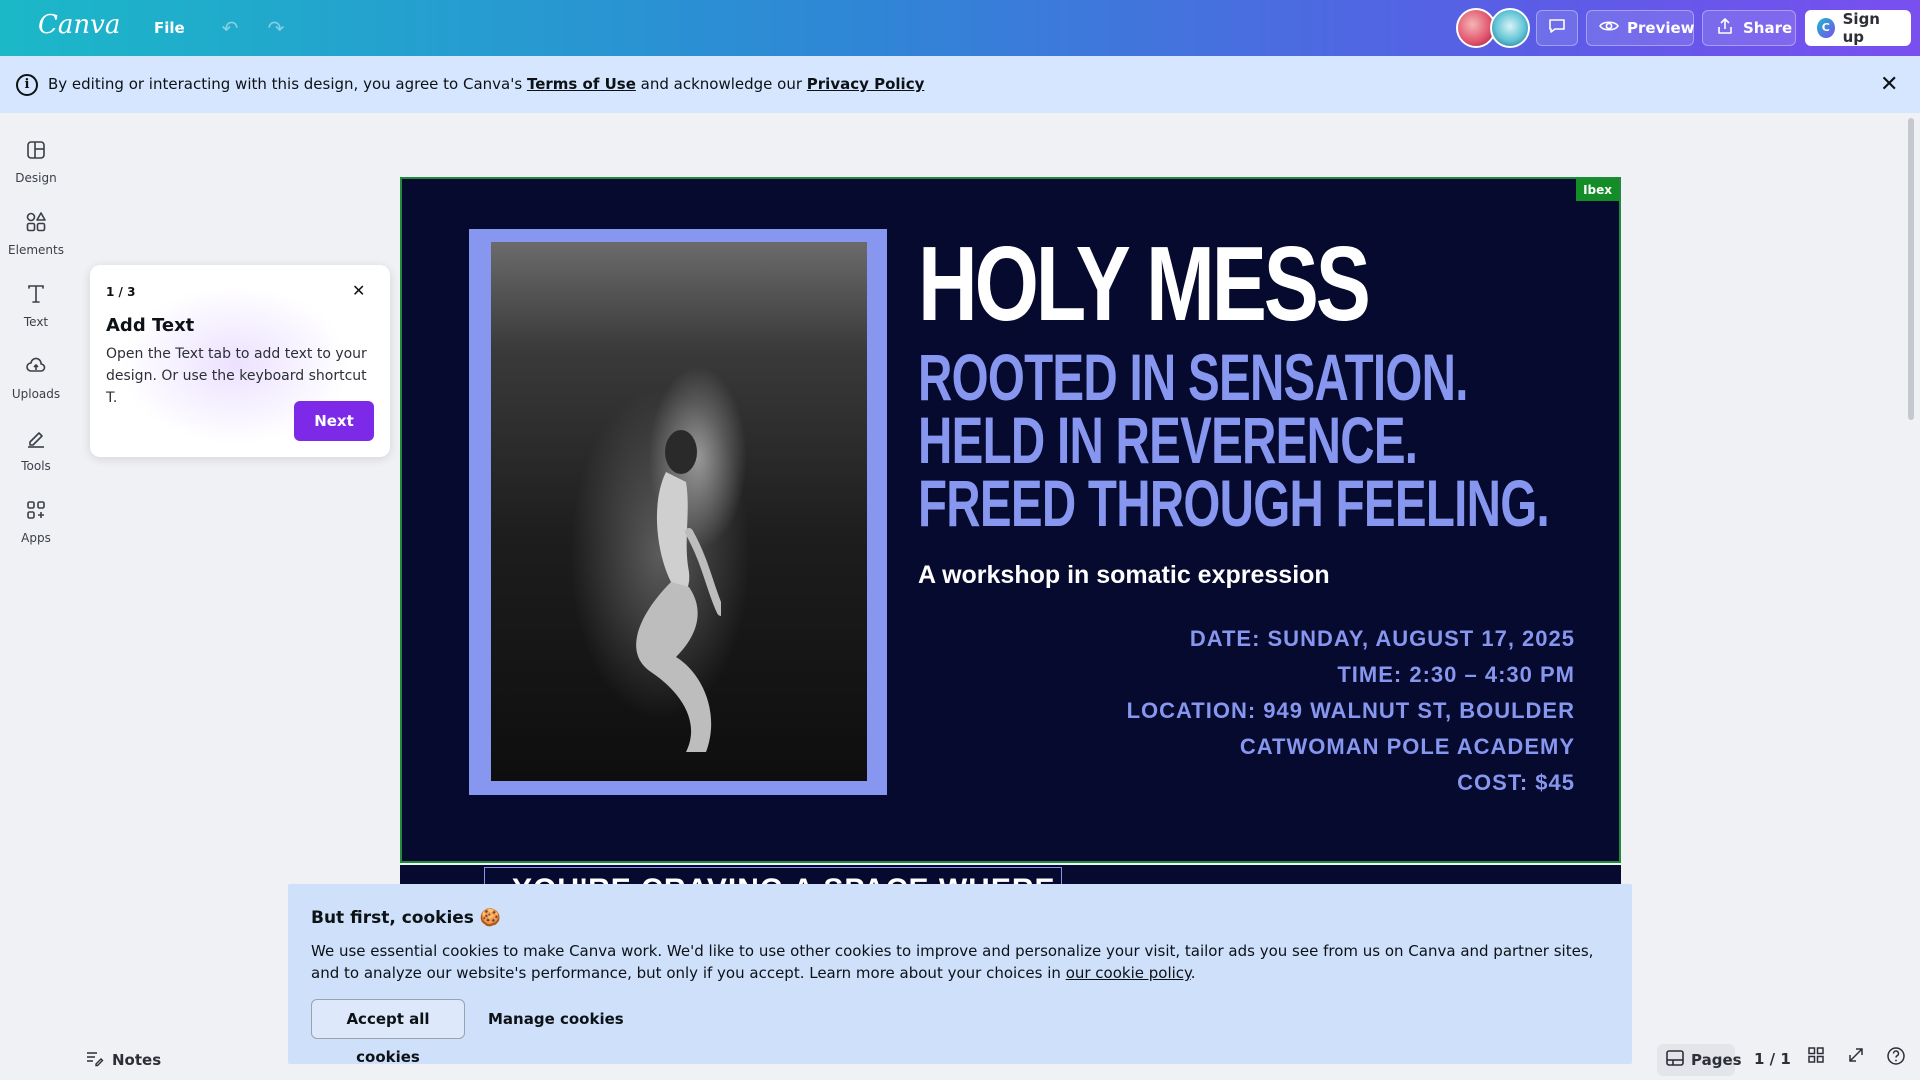  I want to click on apps-icon, so click(36, 511).